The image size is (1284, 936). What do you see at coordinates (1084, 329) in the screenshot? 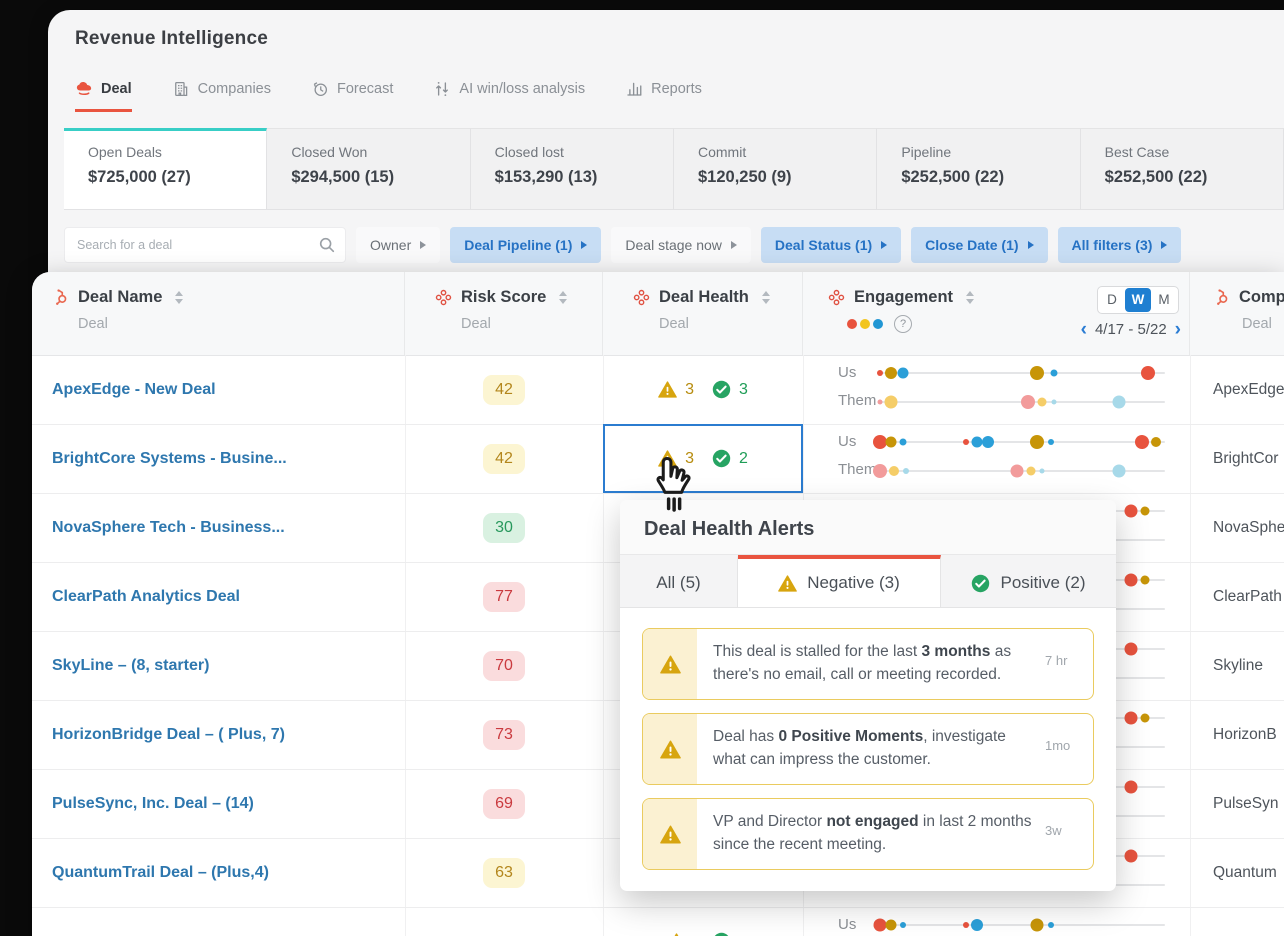
I see `chevron-left-icon: ‹` at bounding box center [1084, 329].